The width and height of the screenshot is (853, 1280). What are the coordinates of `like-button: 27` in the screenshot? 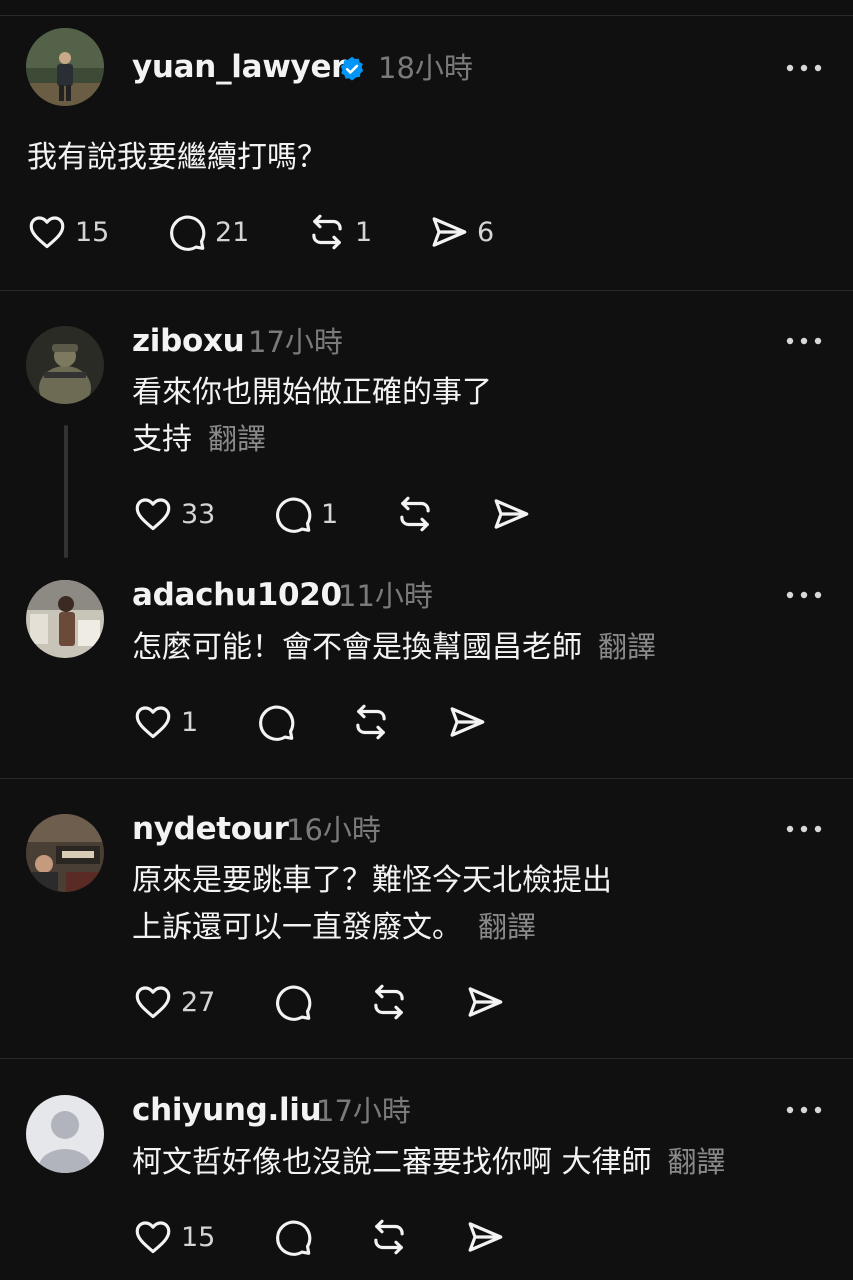 It's located at (173, 1002).